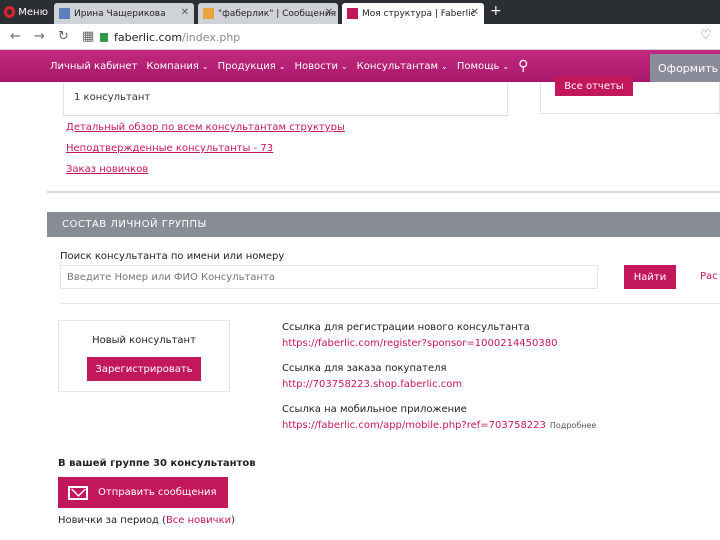 This screenshot has height=540, width=720. What do you see at coordinates (64, 13) in the screenshot?
I see `vk-favicon-icon` at bounding box center [64, 13].